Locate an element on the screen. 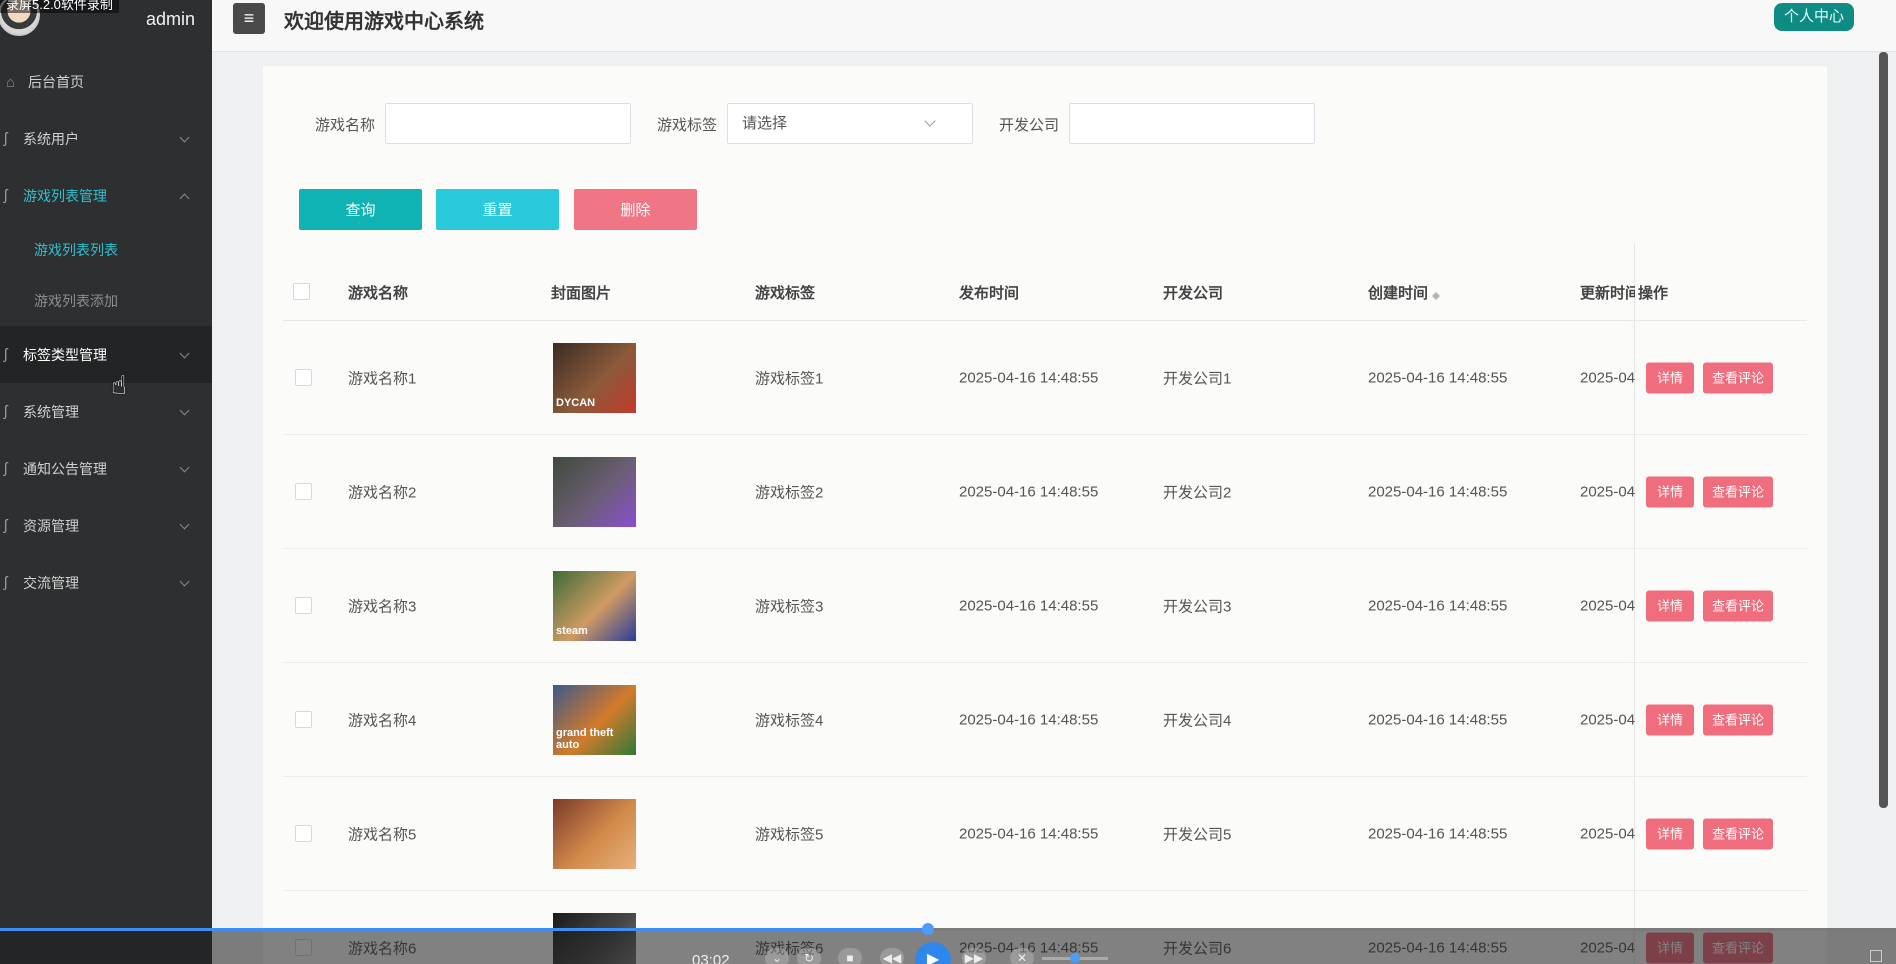 The image size is (1896, 964). sidebar-subitem-label: 游戏列表添加 is located at coordinates (76, 300).